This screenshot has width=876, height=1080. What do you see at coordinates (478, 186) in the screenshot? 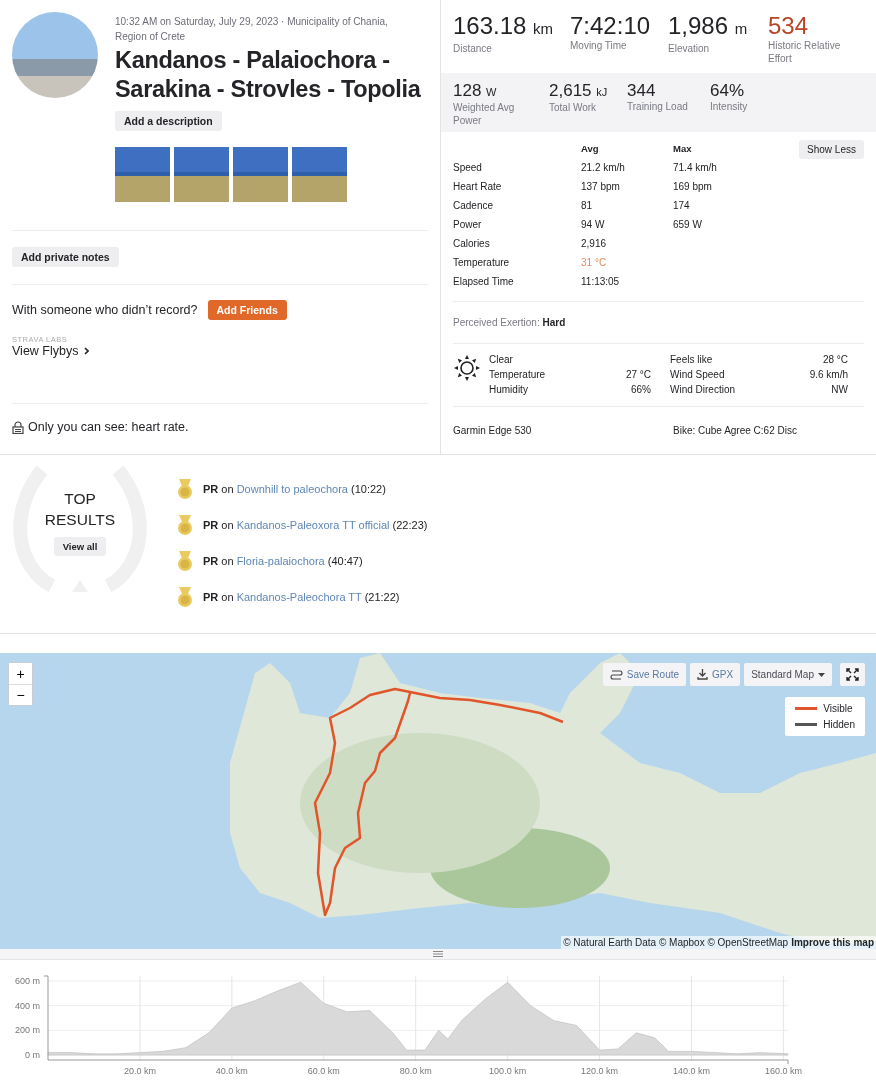
I see `metric-label: Heart Rate` at bounding box center [478, 186].